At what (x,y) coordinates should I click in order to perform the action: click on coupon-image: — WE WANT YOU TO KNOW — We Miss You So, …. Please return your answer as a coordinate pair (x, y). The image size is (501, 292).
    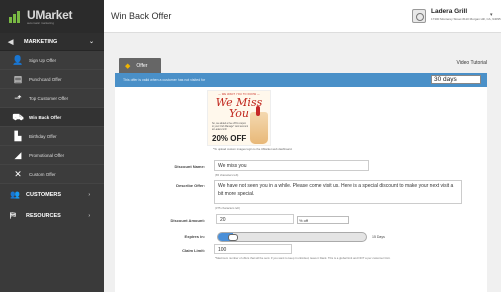
    Looking at the image, I should click on (239, 118).